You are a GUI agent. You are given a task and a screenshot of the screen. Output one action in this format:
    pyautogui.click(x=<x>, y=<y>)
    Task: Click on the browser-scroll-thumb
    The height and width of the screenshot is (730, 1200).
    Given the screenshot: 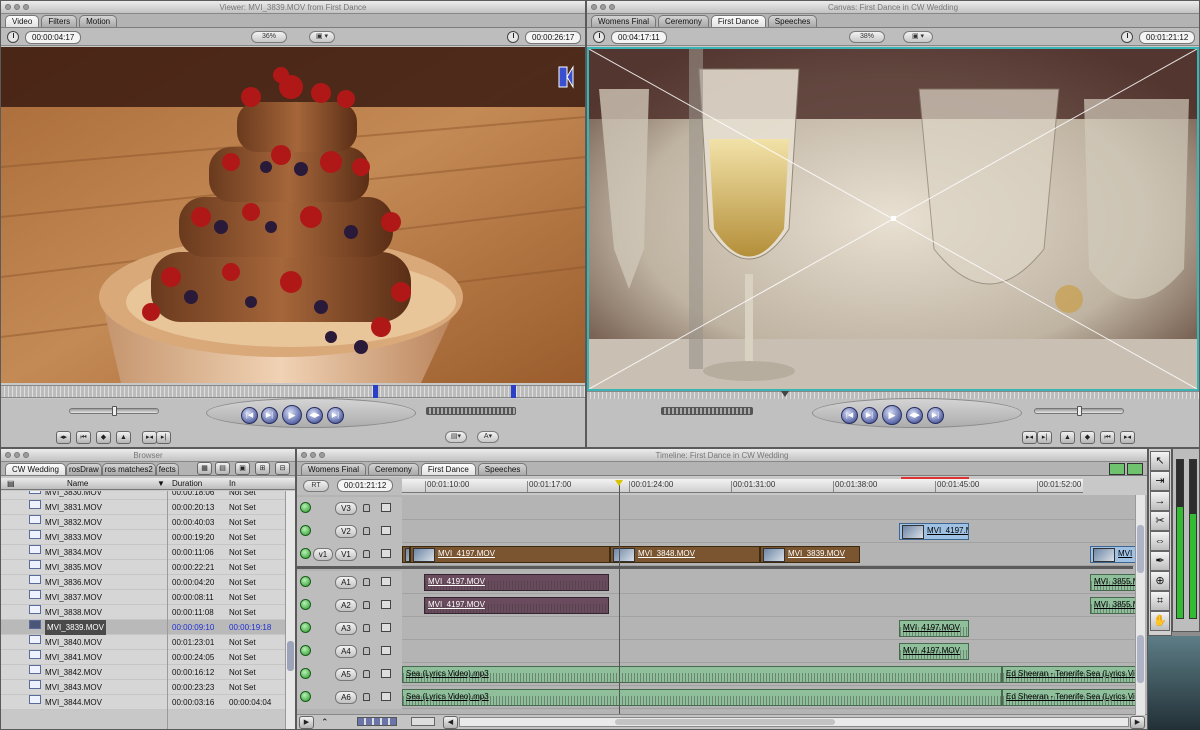 What is the action you would take?
    pyautogui.click(x=290, y=656)
    